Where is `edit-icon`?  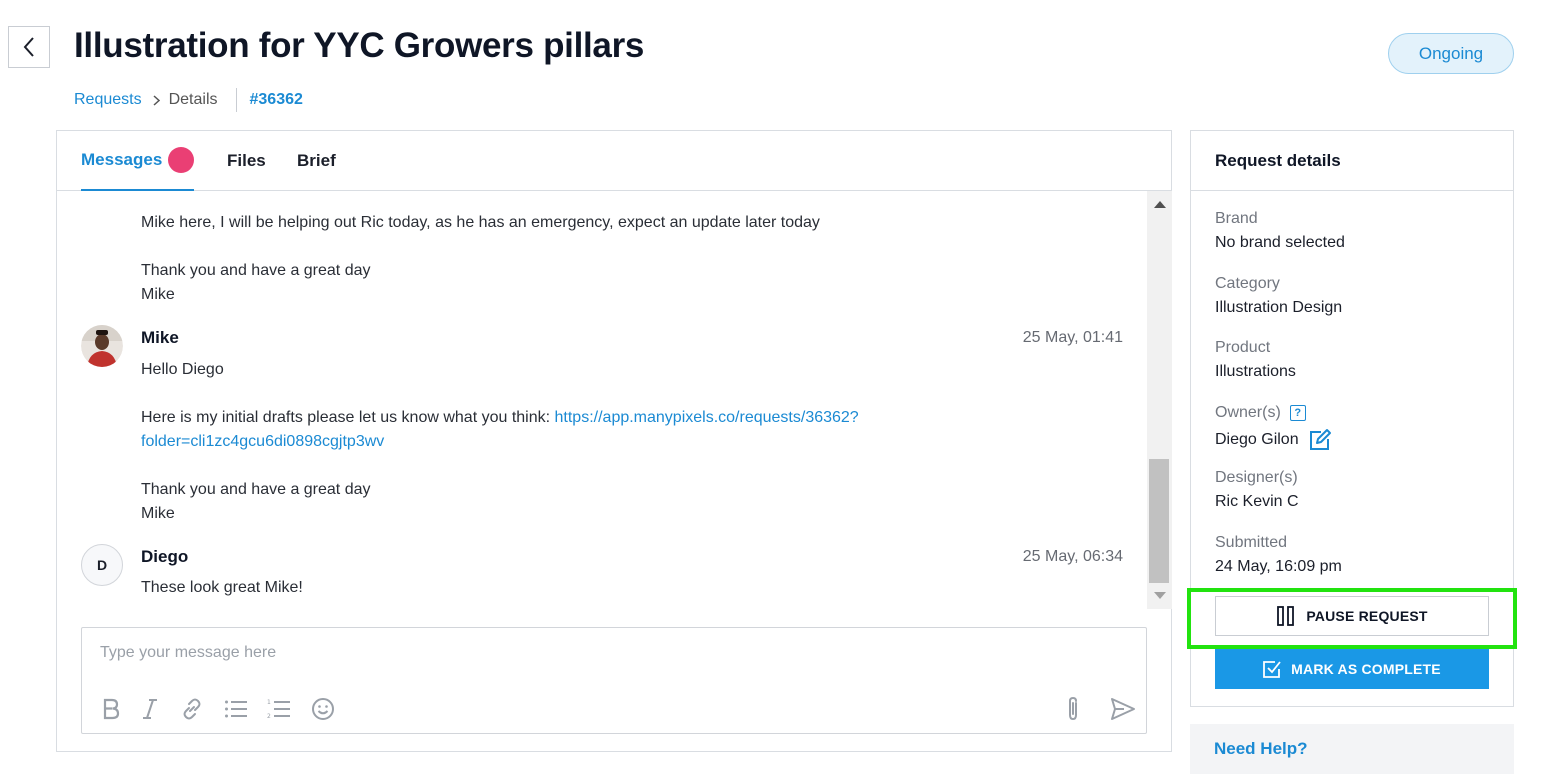
edit-icon is located at coordinates (1320, 440).